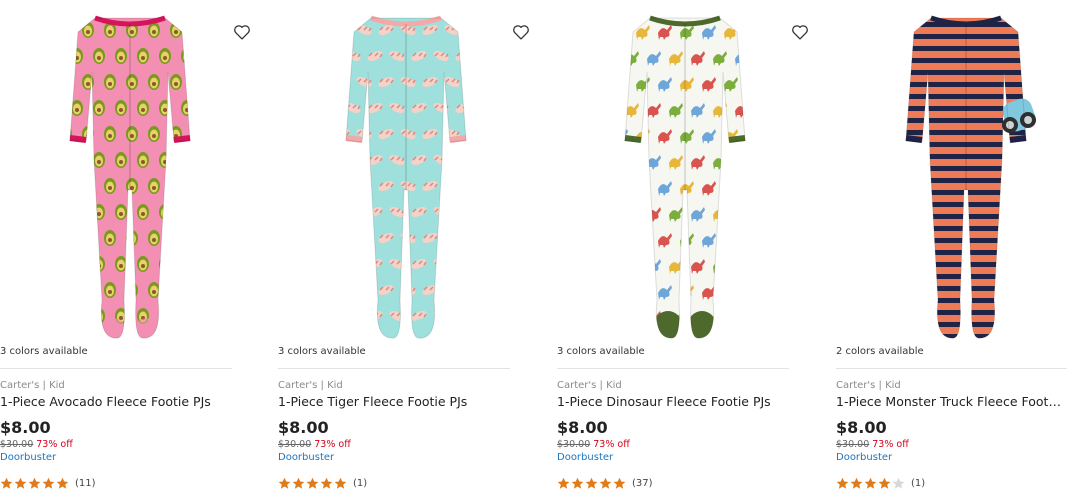 The height and width of the screenshot is (489, 1067). I want to click on product-title: 1-Piece Monster Truck Fleece Footie PJs, so click(949, 401).